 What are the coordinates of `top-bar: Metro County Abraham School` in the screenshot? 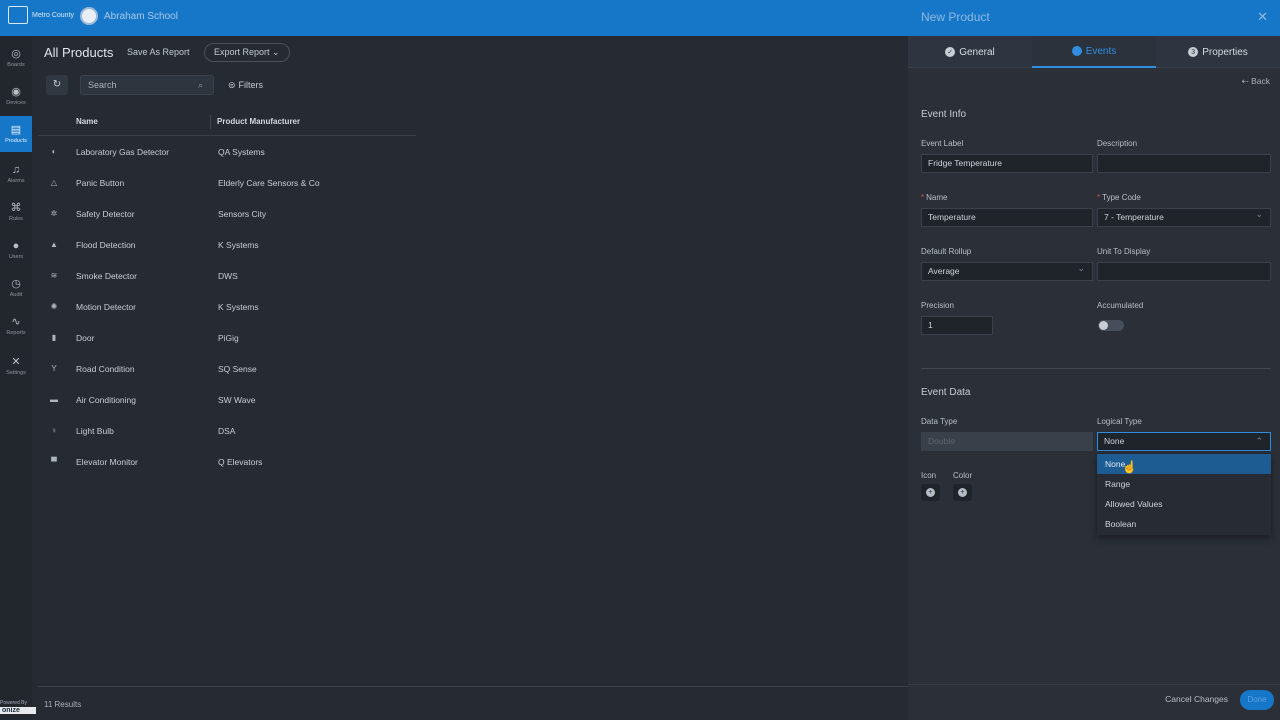 It's located at (454, 18).